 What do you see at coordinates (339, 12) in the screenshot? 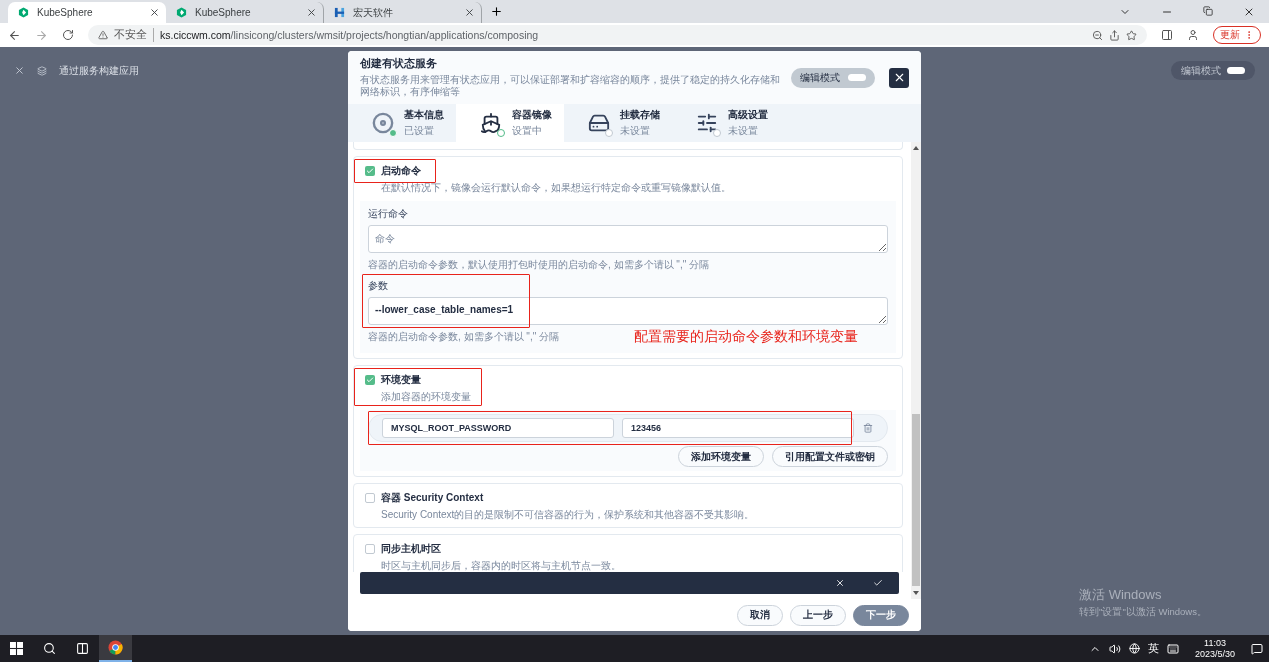
I see `h-logo-icon` at bounding box center [339, 12].